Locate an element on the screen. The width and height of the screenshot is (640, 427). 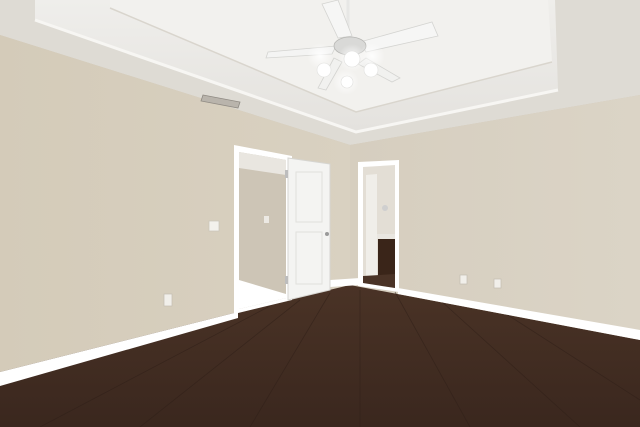
doorway-bathroom is located at coordinates (378, 226).